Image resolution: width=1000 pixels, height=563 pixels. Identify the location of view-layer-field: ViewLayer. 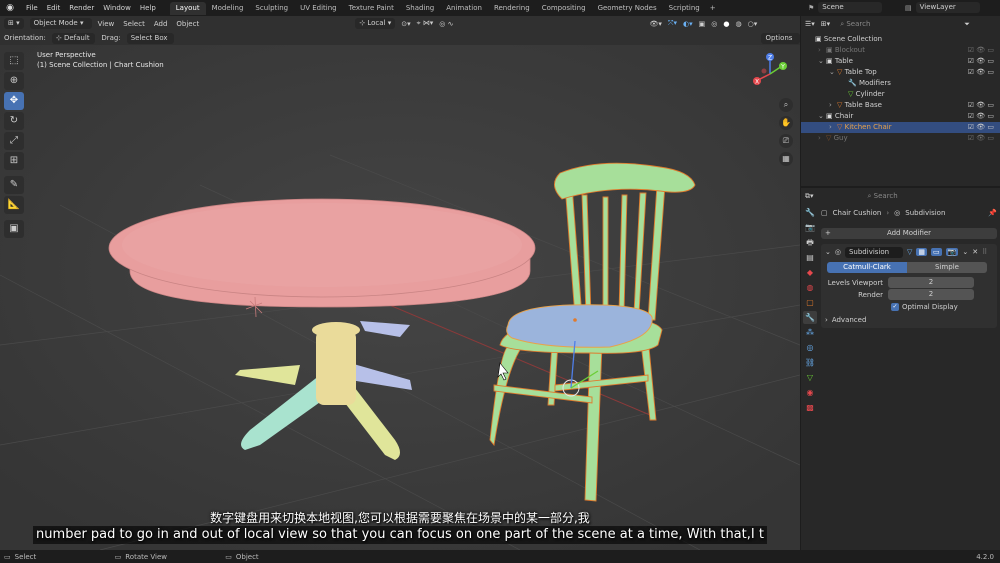
(947, 7).